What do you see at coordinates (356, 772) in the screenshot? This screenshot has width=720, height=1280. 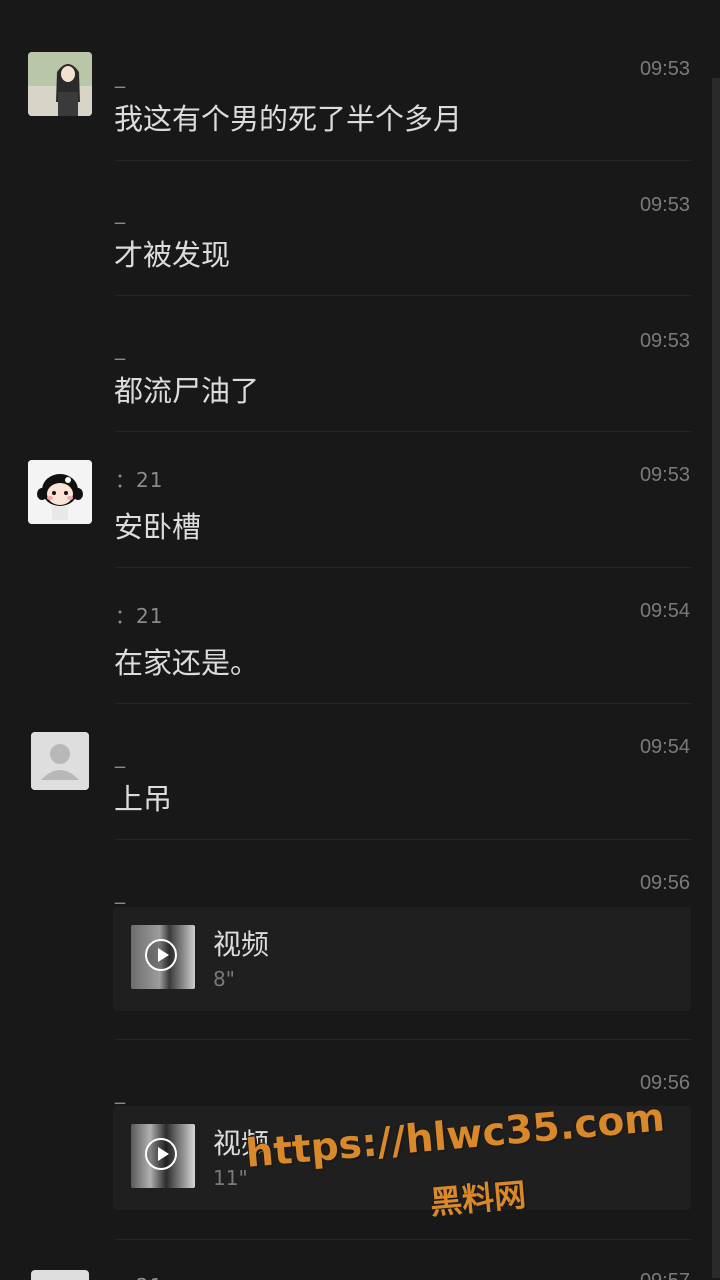 I see `chat-message: _ 09:54 上吊` at bounding box center [356, 772].